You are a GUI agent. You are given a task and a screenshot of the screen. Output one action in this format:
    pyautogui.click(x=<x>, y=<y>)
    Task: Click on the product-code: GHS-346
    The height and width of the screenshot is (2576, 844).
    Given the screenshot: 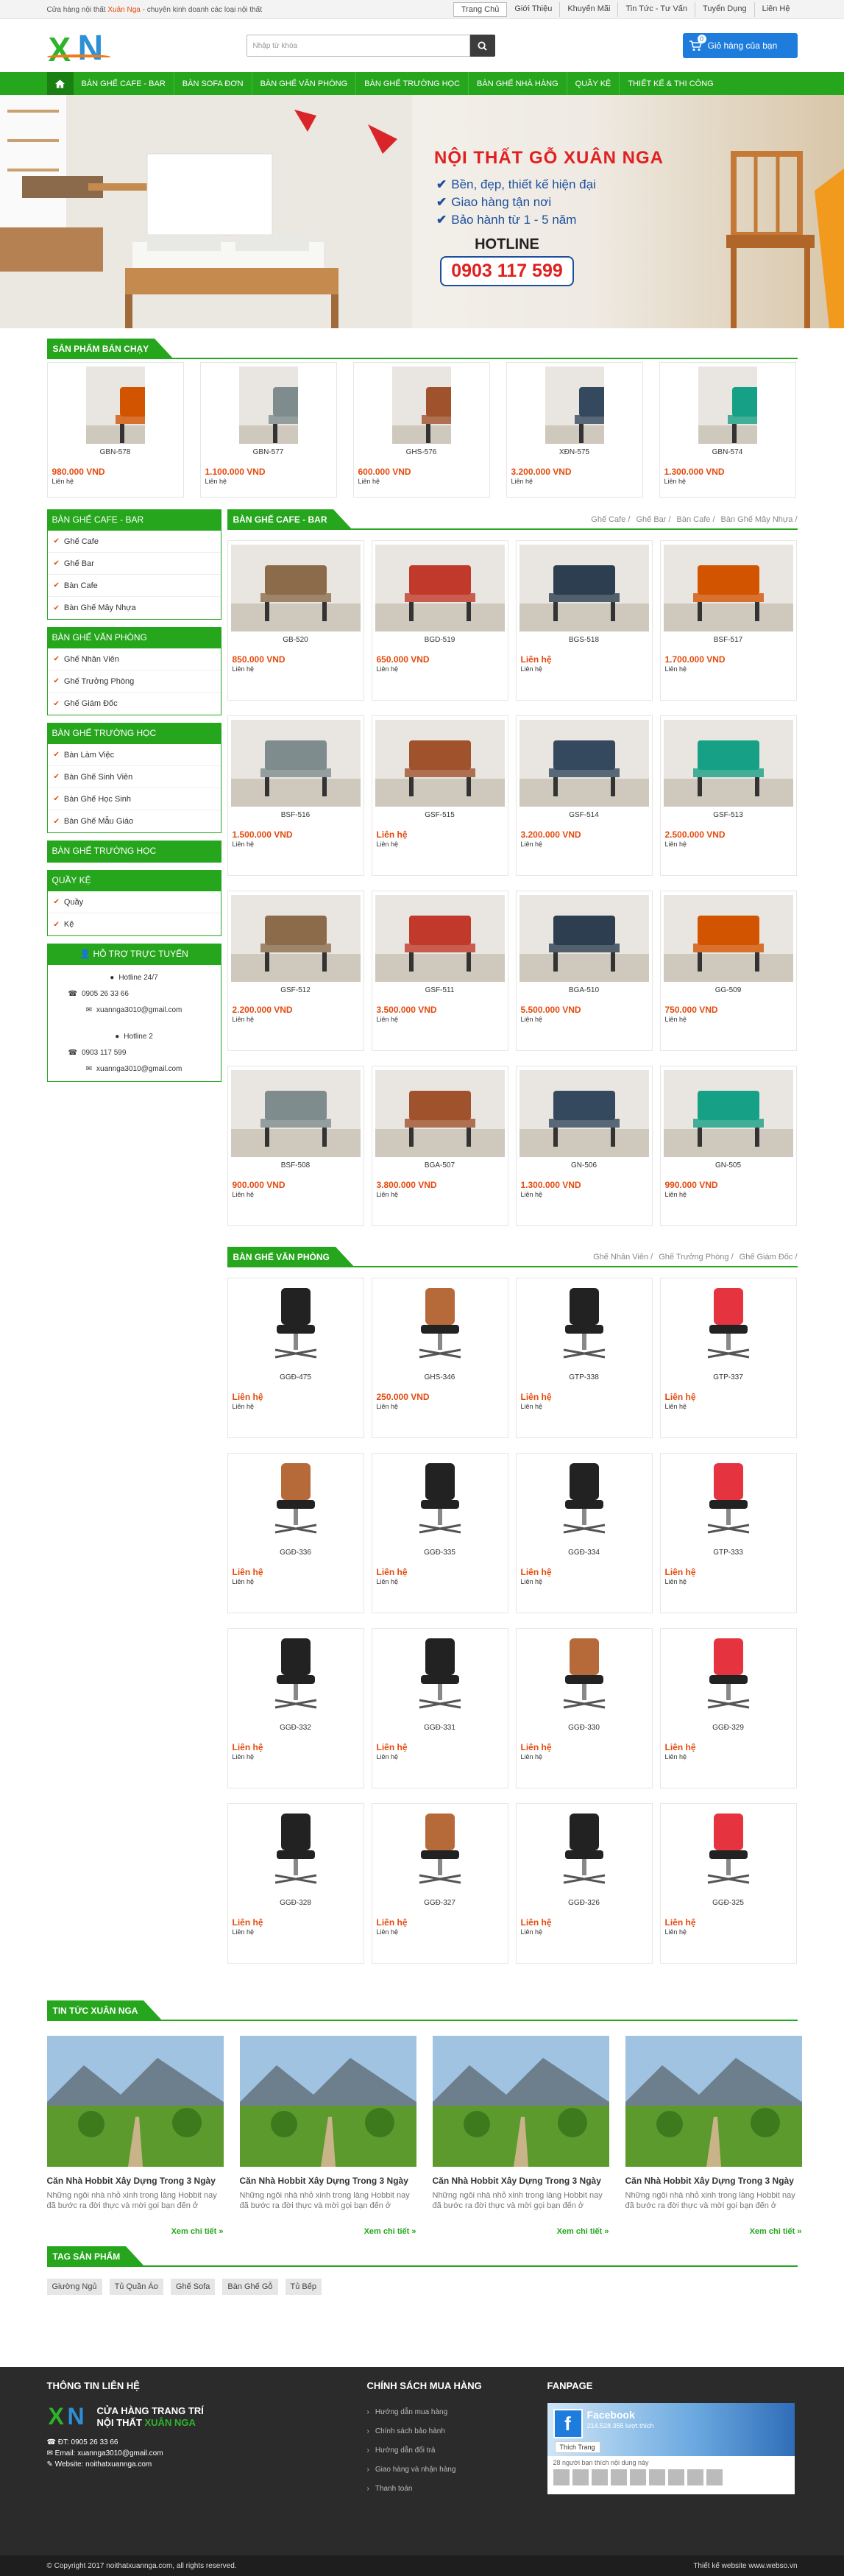 What is the action you would take?
    pyautogui.click(x=440, y=1377)
    